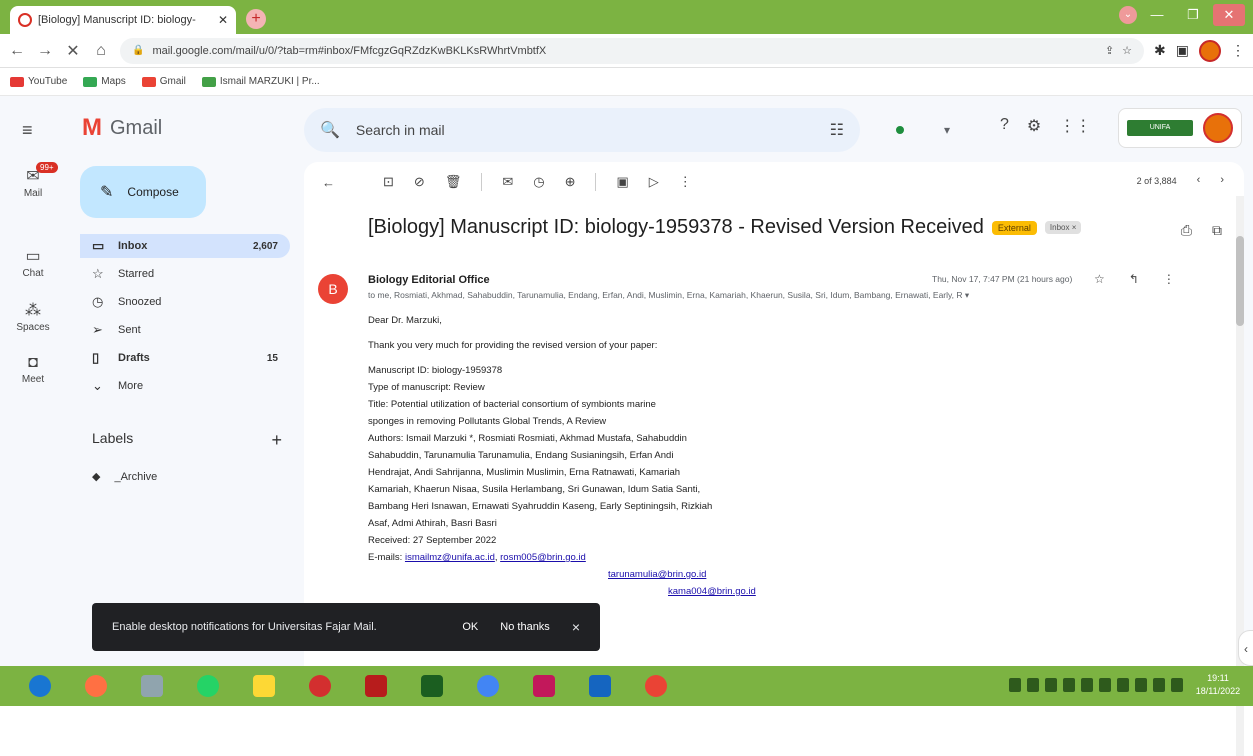 The image size is (1253, 756). I want to click on rail-meet: ◘ Meet, so click(33, 369).